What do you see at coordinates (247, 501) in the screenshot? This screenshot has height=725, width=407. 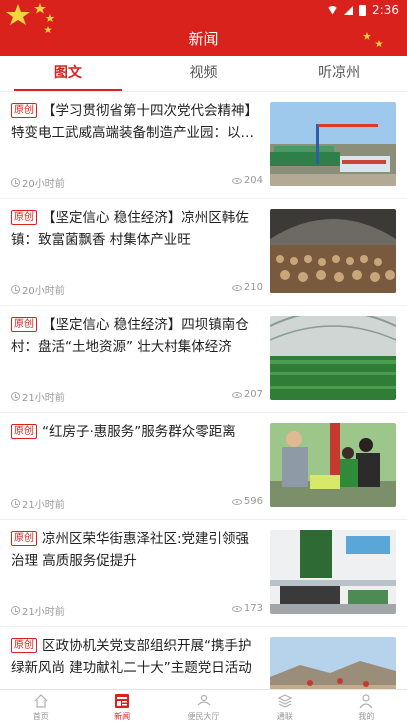 I see `article-views: 596` at bounding box center [247, 501].